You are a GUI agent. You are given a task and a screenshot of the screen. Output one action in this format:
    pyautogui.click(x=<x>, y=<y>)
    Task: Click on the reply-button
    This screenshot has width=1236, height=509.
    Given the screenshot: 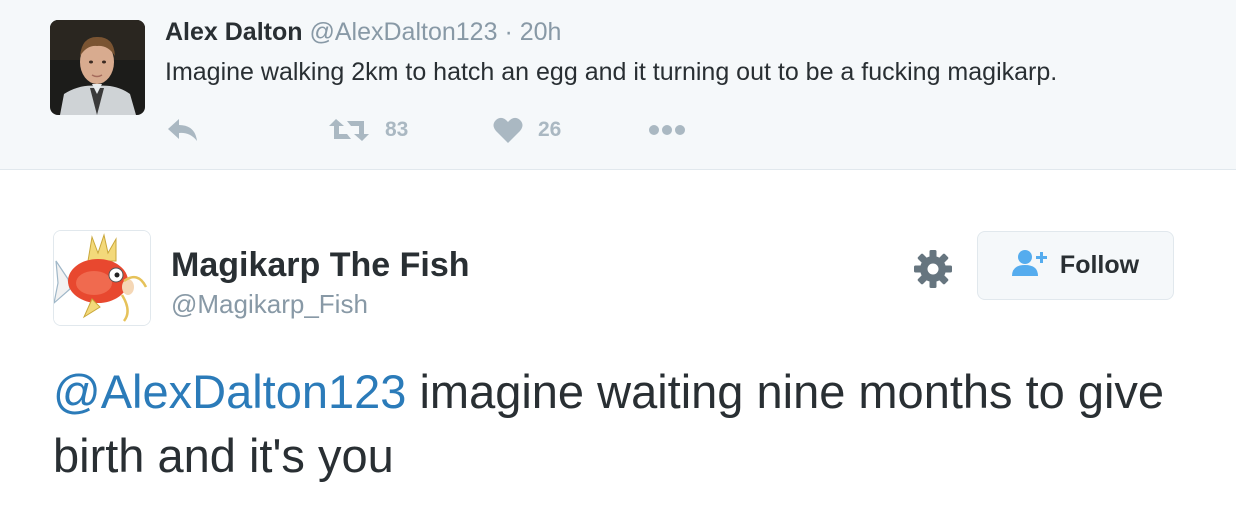 What is the action you would take?
    pyautogui.click(x=183, y=130)
    